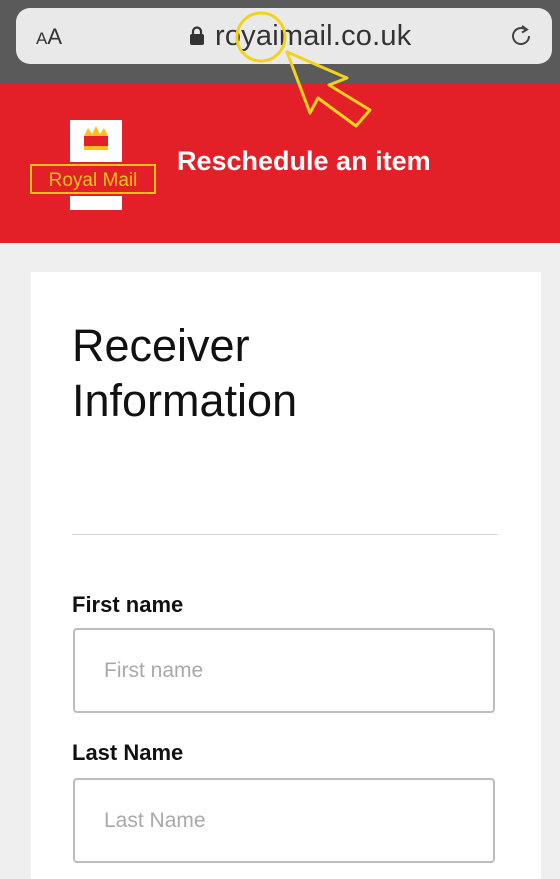  I want to click on url-field: royaimail.co.uk, so click(300, 36).